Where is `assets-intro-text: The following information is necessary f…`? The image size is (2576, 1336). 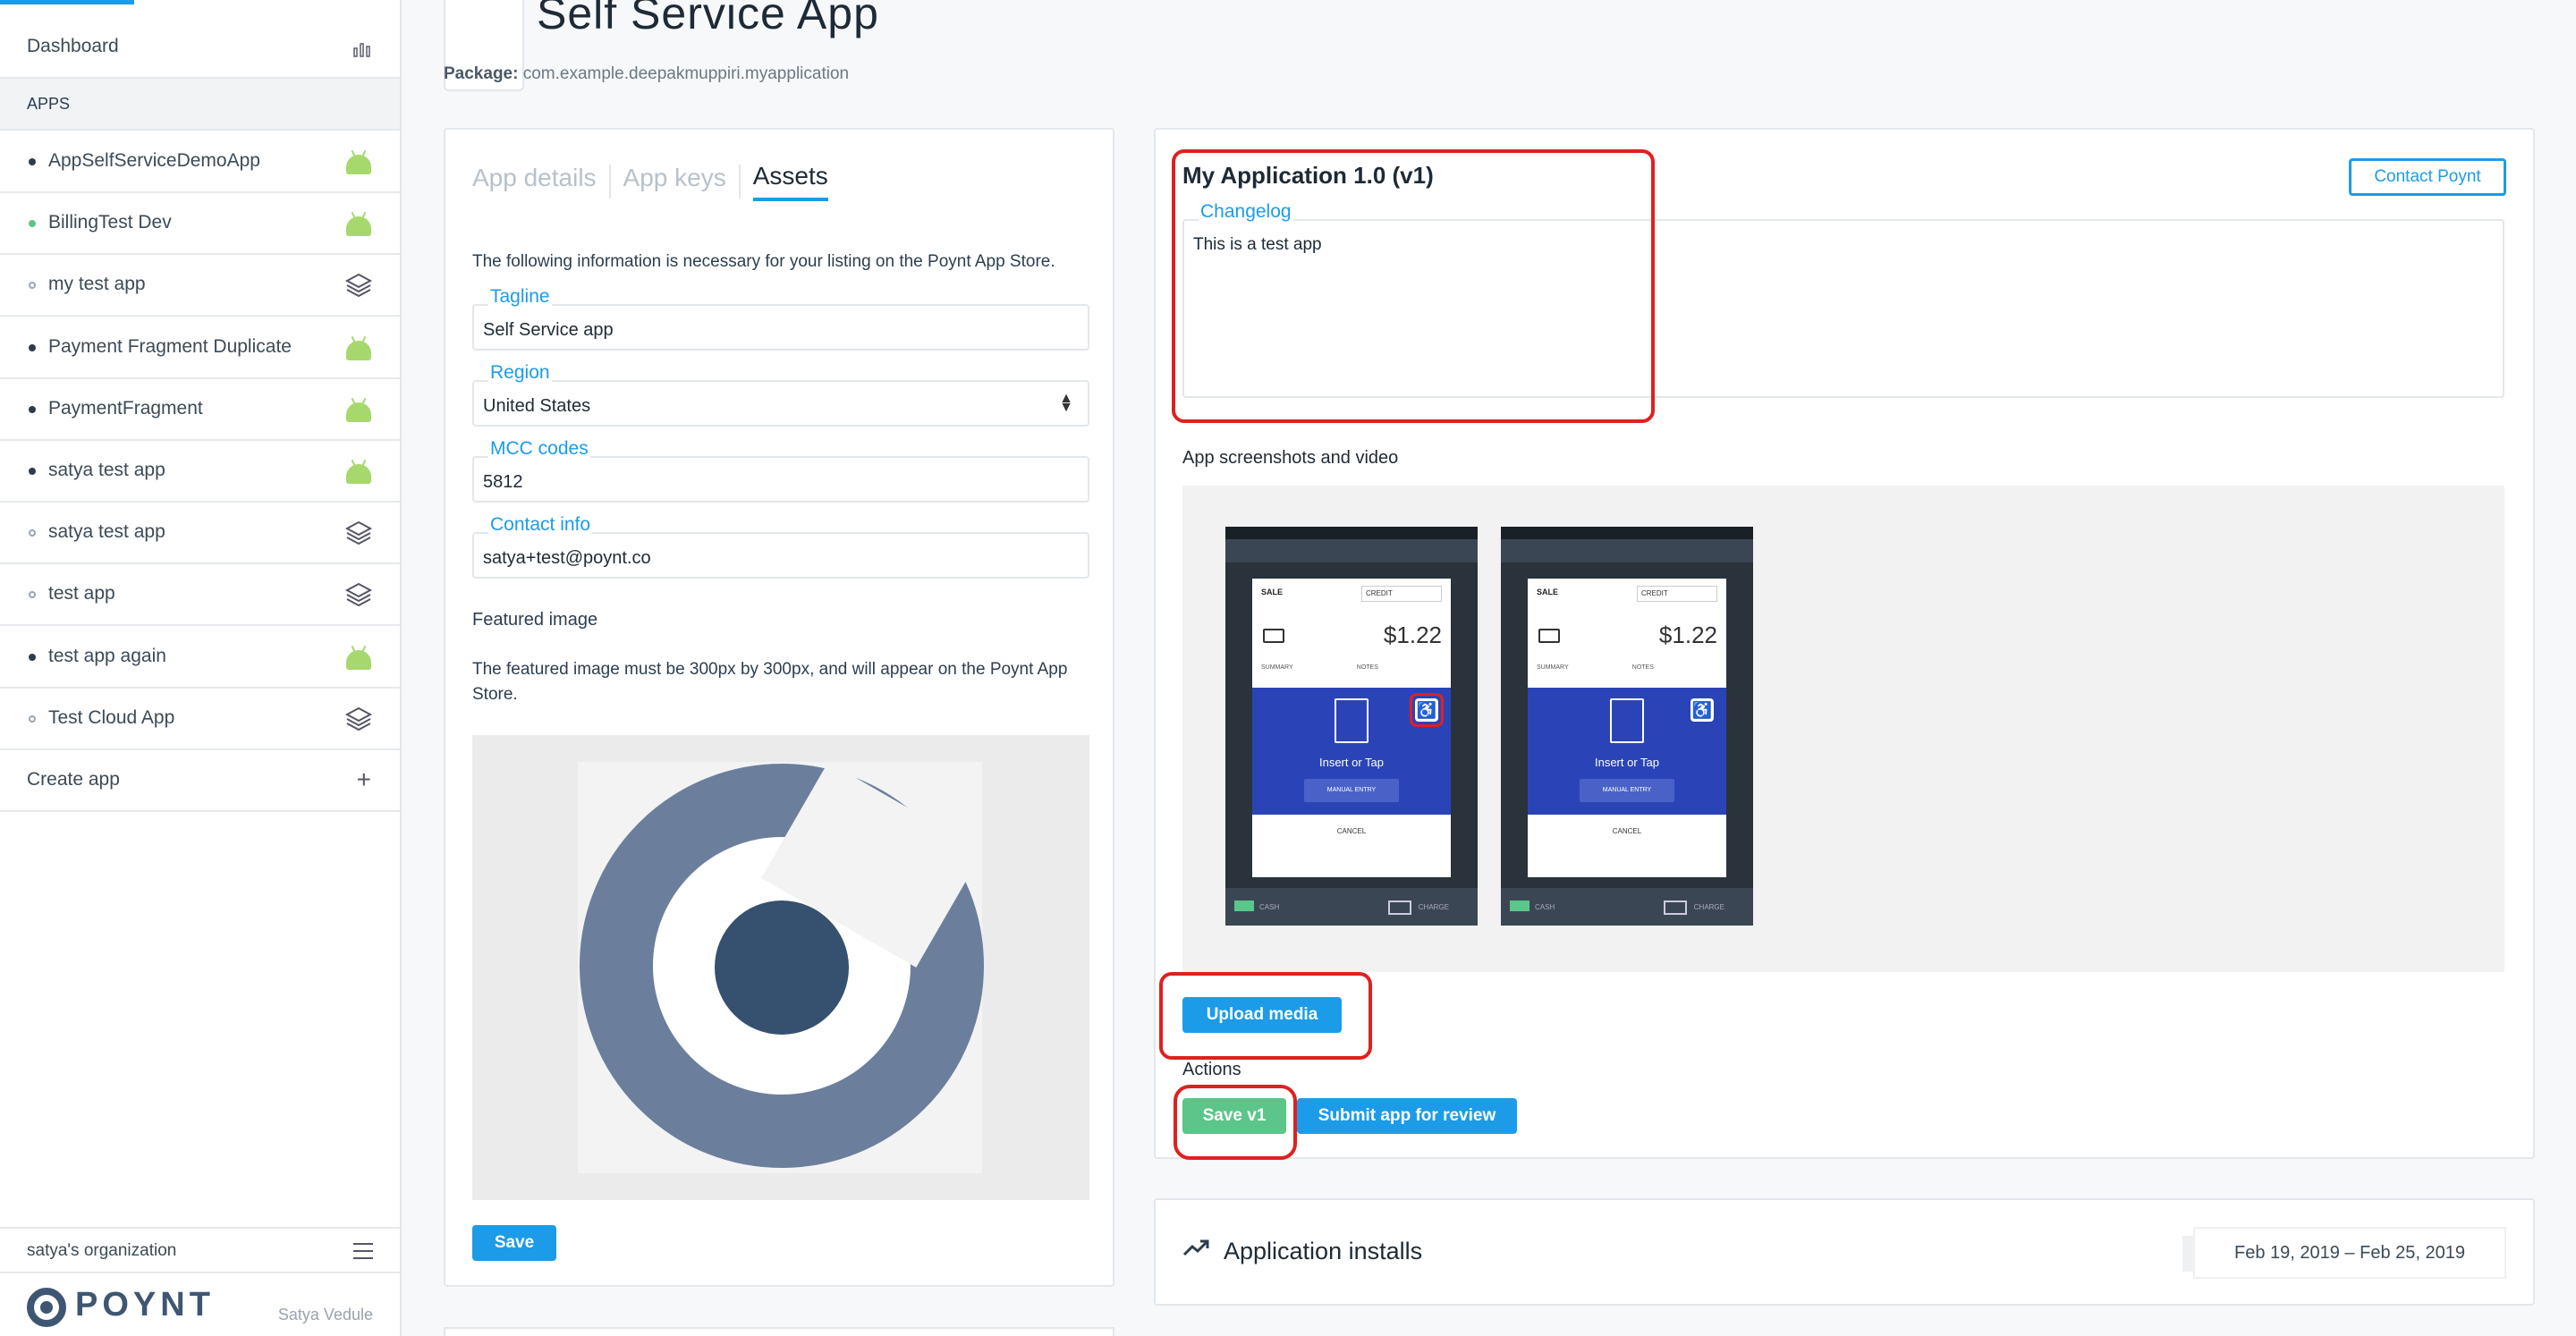
assets-intro-text: The following information is necessary f… is located at coordinates (763, 262).